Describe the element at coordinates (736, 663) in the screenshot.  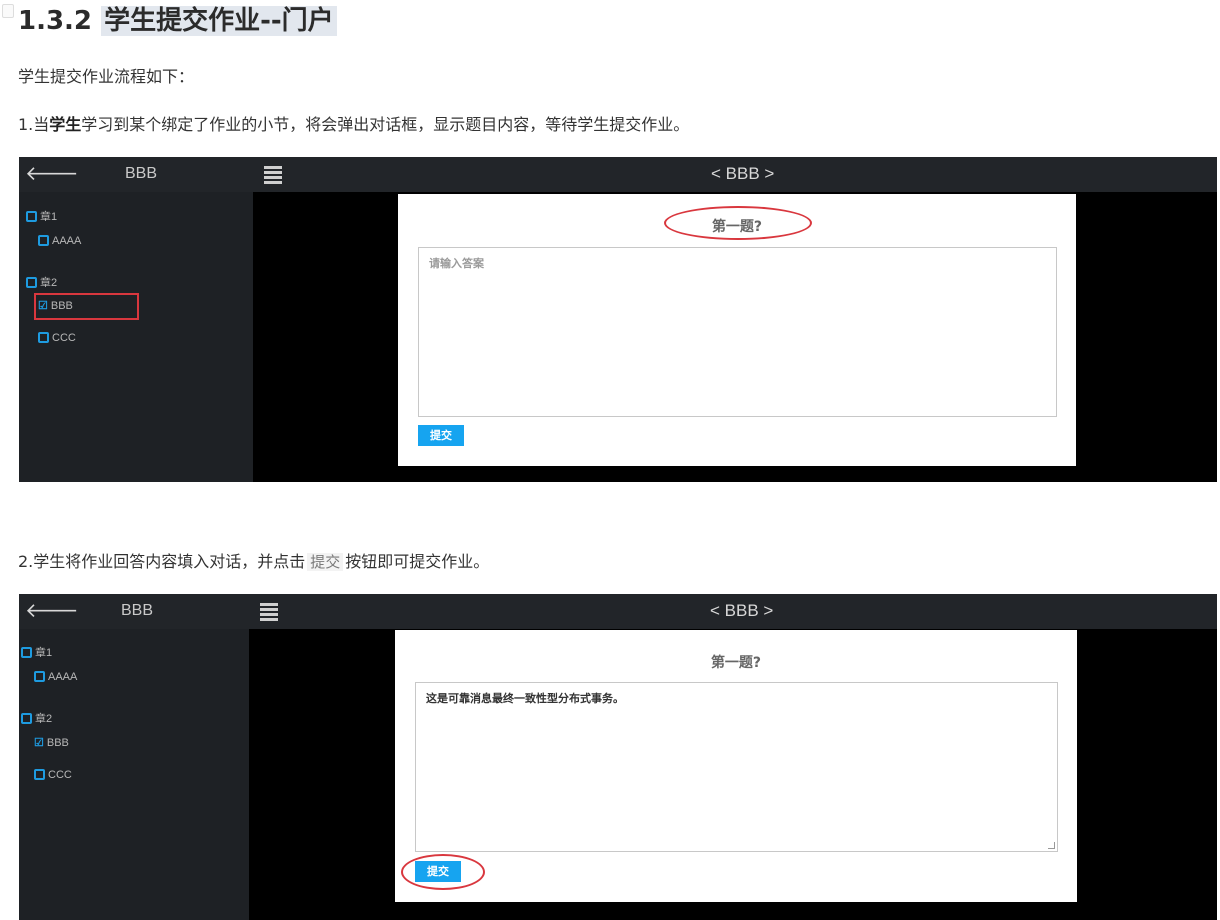
I see `question-title: 第一题?` at that location.